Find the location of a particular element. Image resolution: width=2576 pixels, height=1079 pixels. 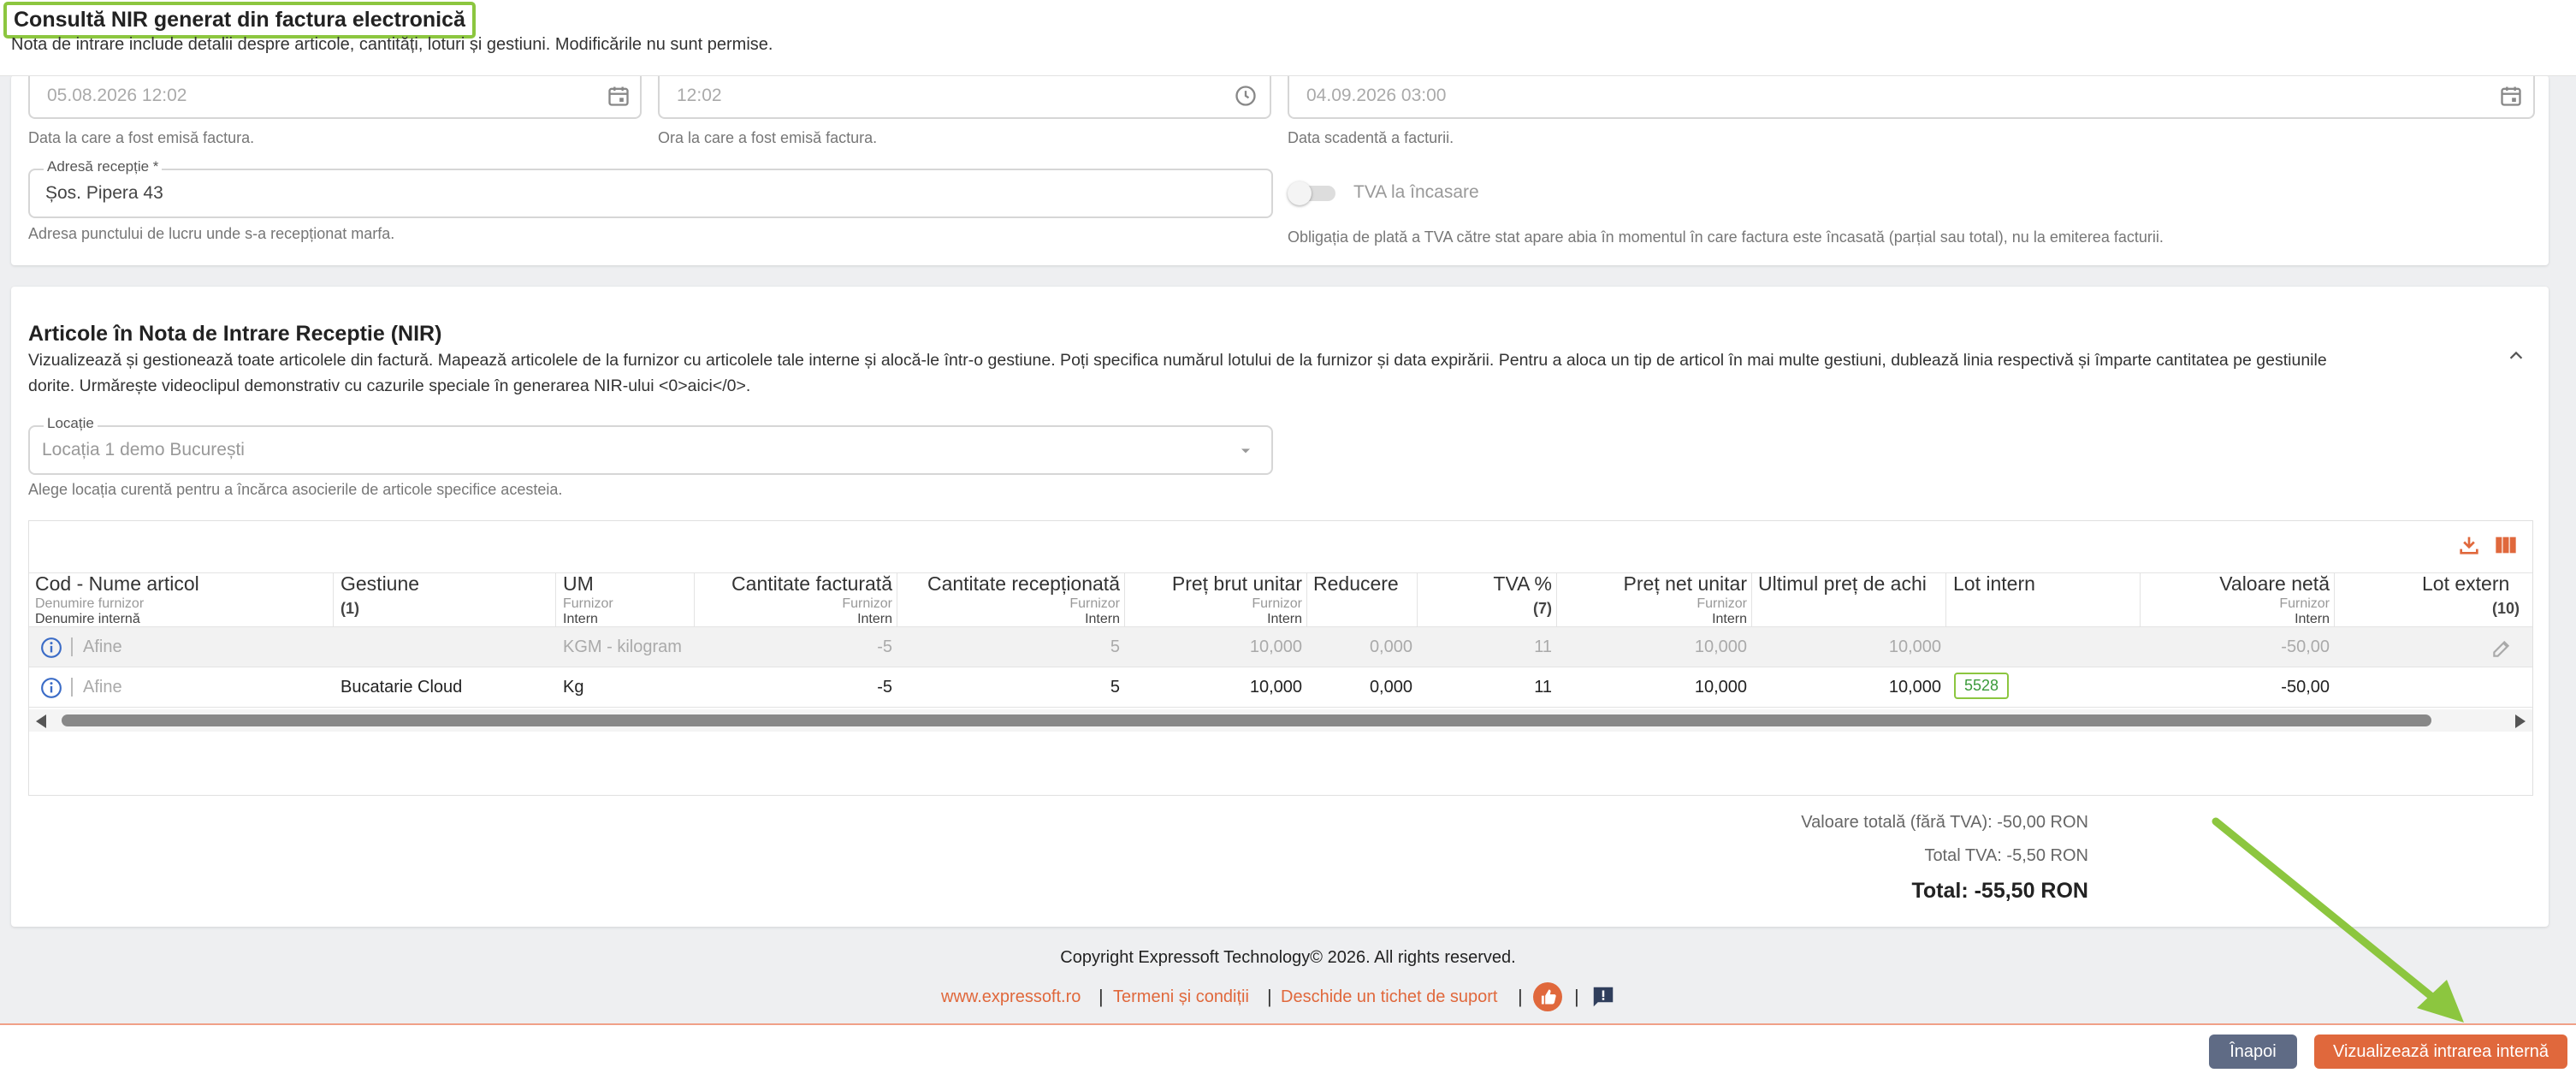

clock-icon is located at coordinates (1246, 96).